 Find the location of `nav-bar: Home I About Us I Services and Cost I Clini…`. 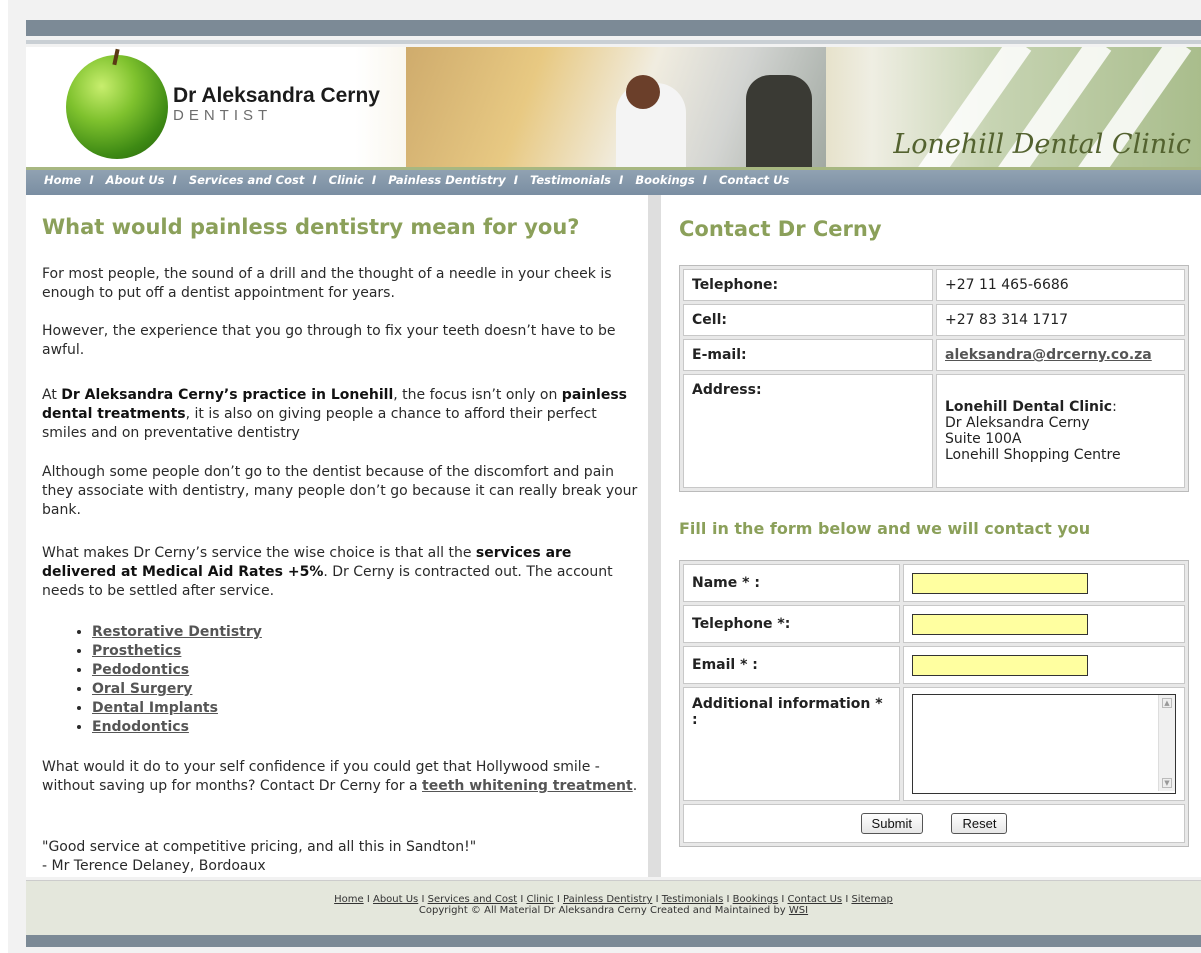

nav-bar: Home I About Us I Services and Cost I Clini… is located at coordinates (613, 181).